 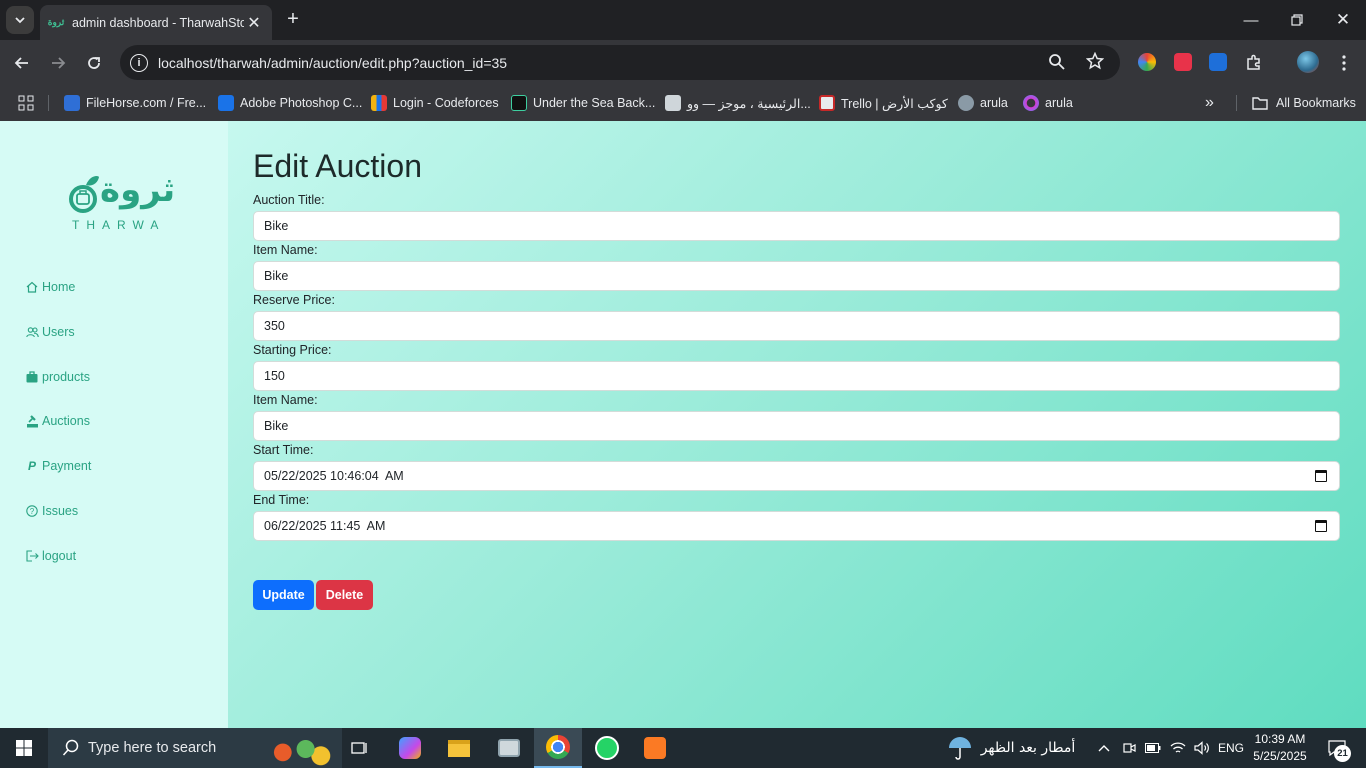 I want to click on bookmark-item-7: arula, so click(x=1048, y=103).